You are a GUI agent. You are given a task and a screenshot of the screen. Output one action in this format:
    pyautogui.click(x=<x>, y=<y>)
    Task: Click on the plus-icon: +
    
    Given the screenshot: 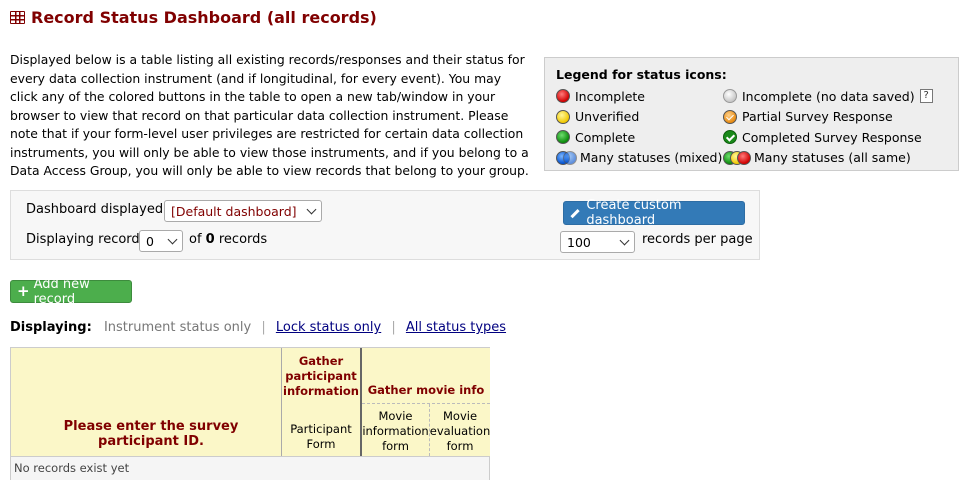 What is the action you would take?
    pyautogui.click(x=23, y=291)
    